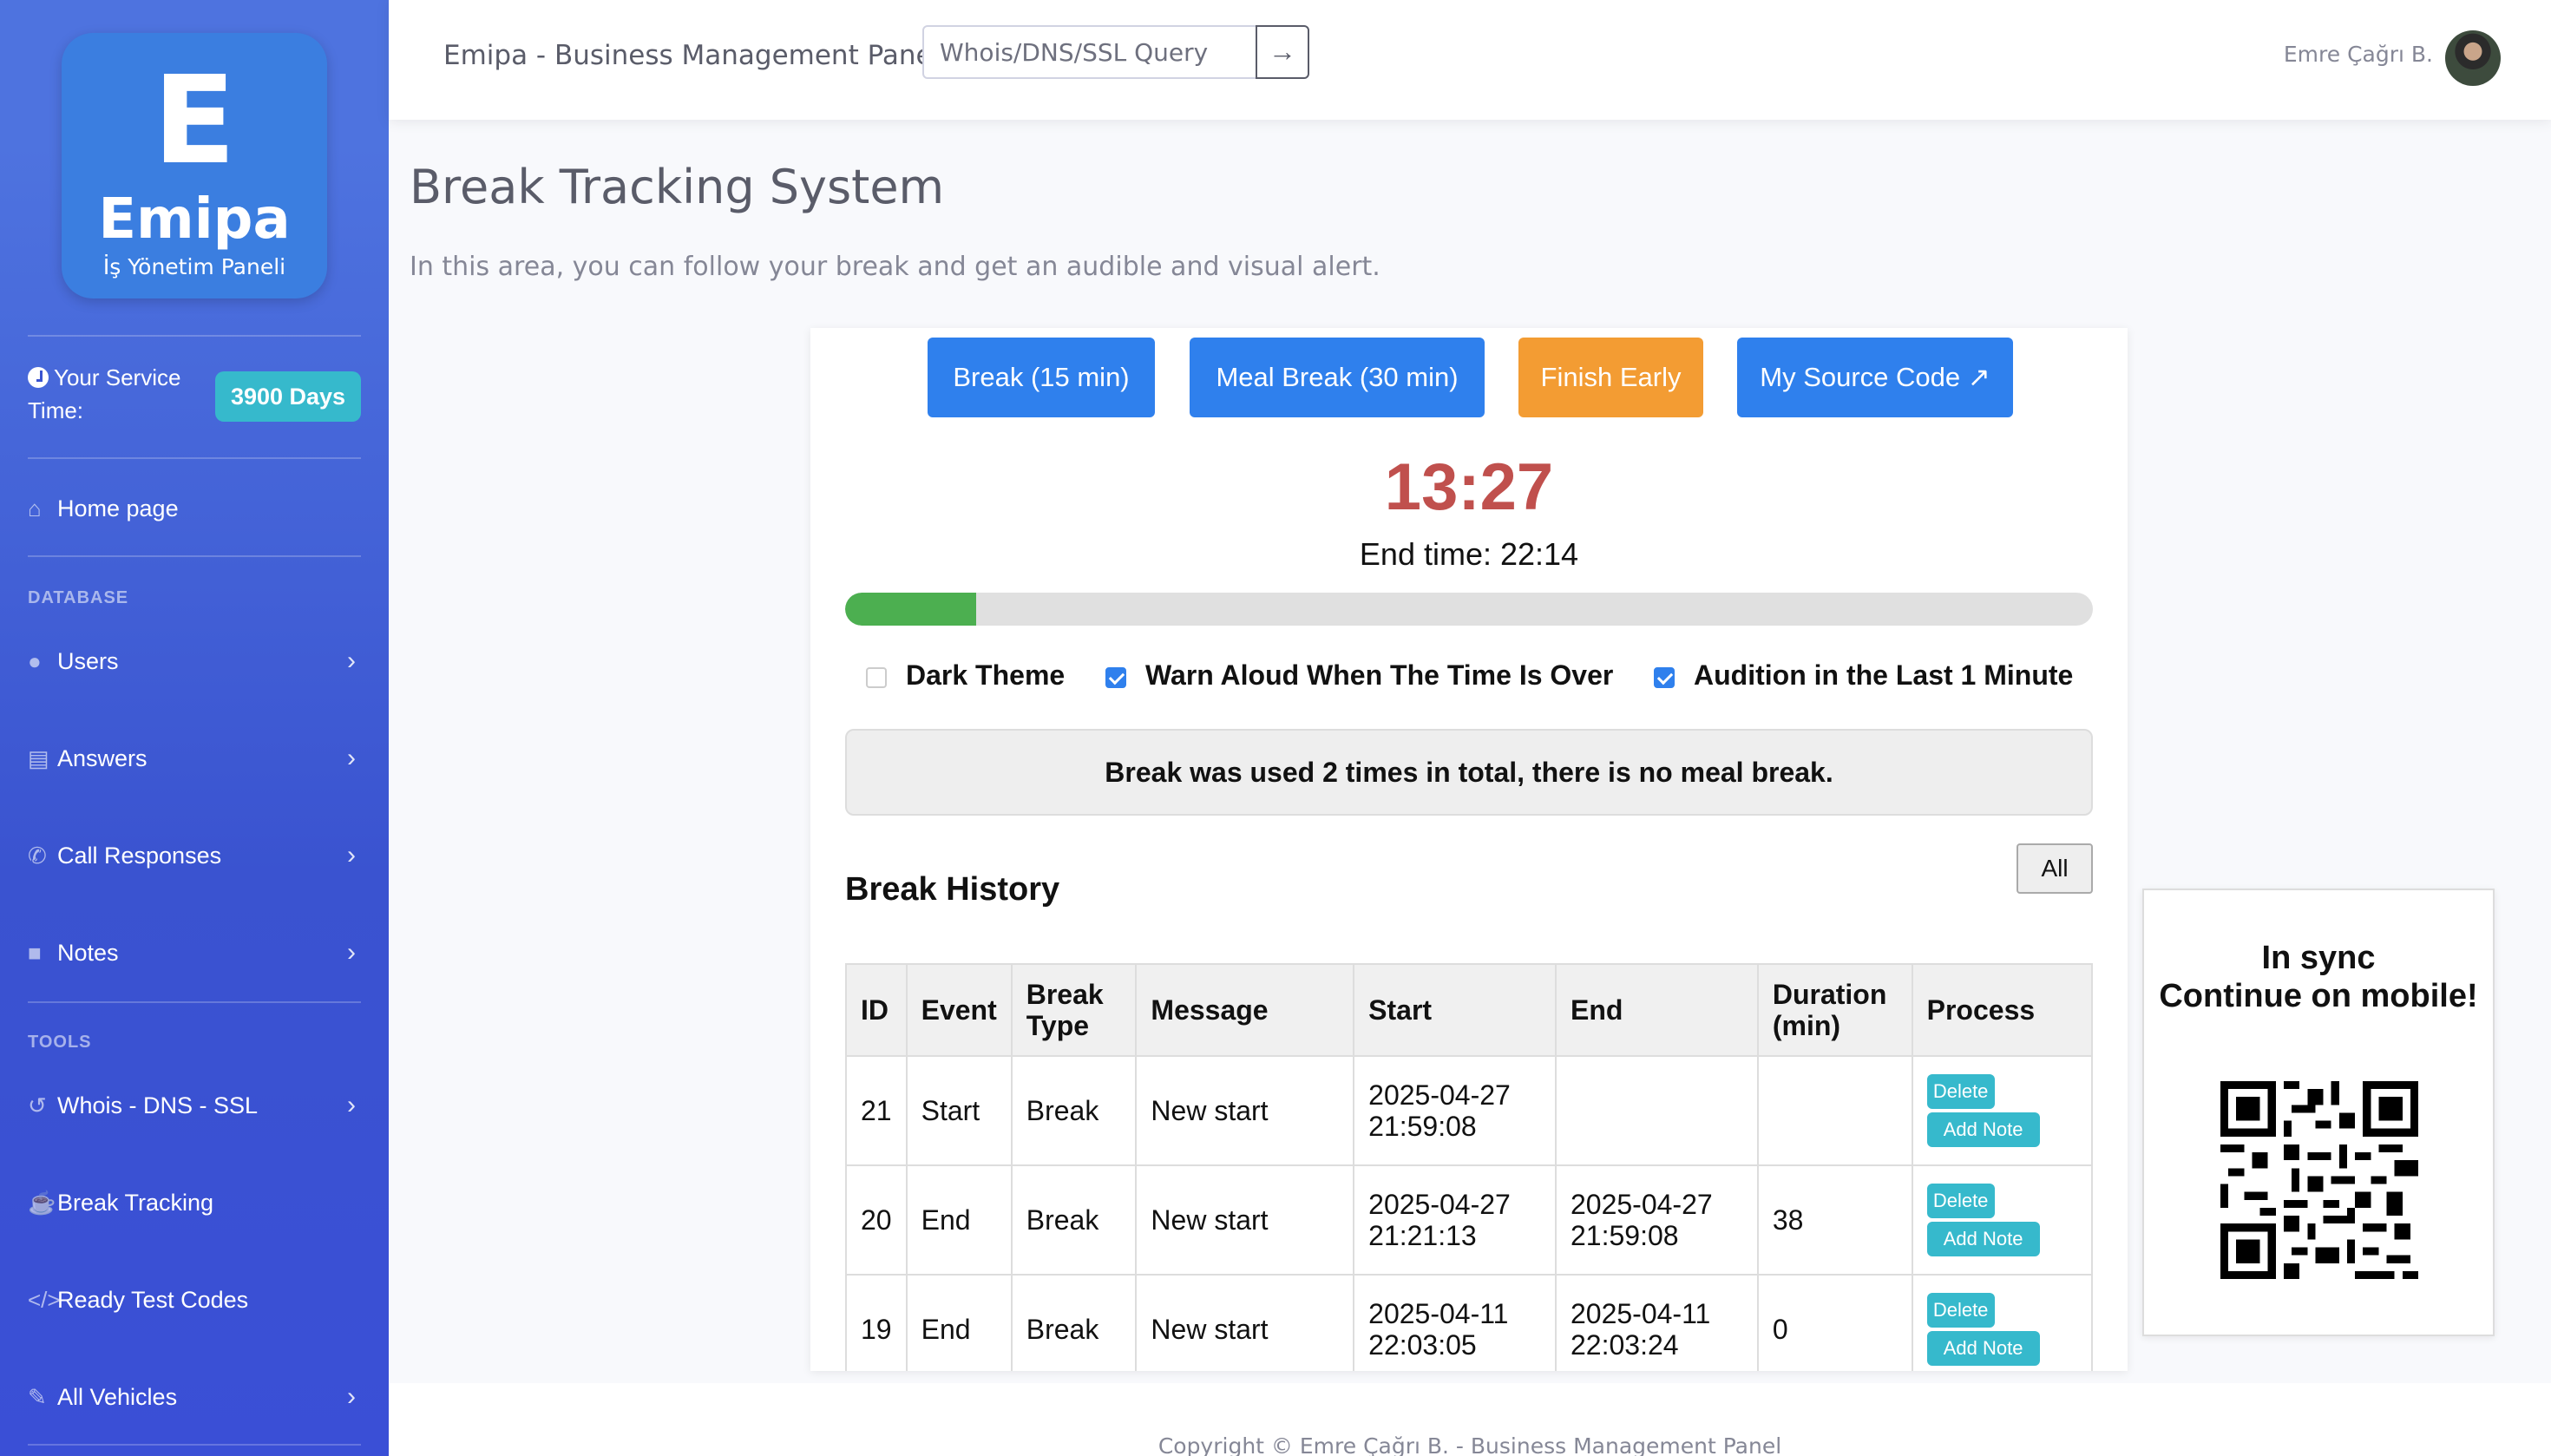 This screenshot has height=1456, width=2551. Describe the element at coordinates (195, 1203) in the screenshot. I see `sidebar-item-break-tracking: ☕Break Tracking` at that location.